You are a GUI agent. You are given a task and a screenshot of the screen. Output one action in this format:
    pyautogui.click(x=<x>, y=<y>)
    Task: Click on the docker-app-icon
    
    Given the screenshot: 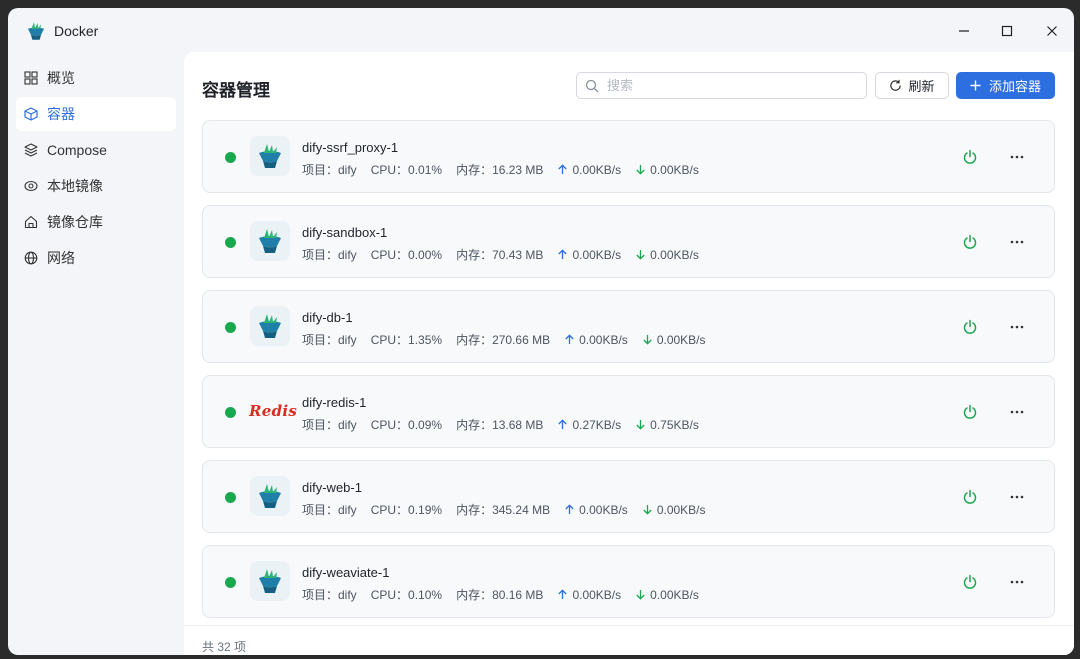 What is the action you would take?
    pyautogui.click(x=36, y=31)
    